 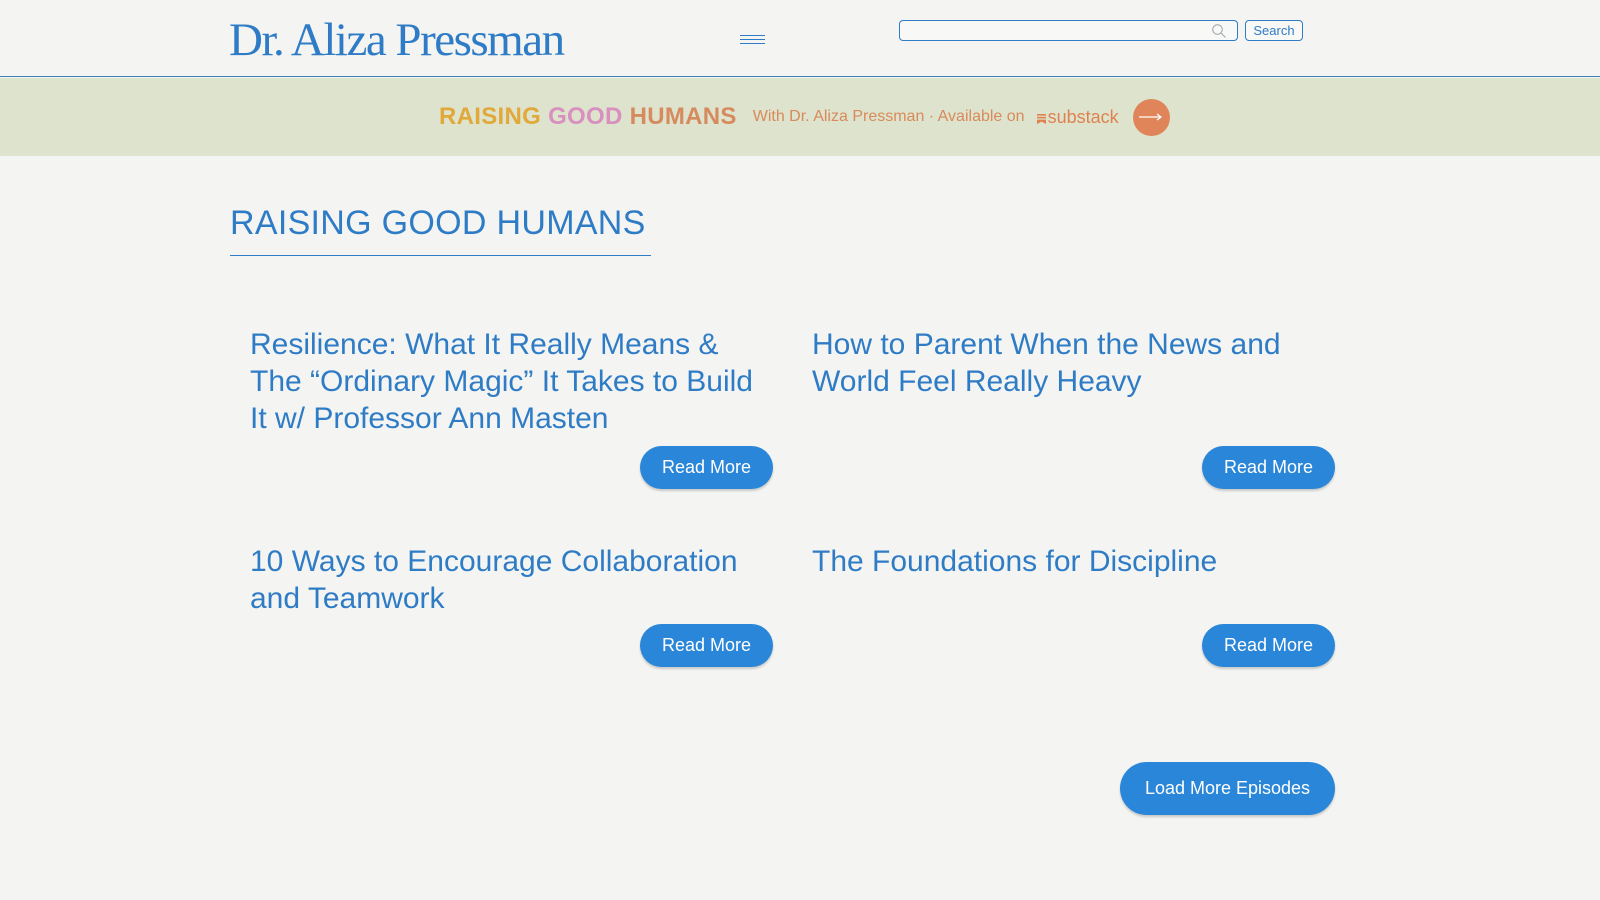 I want to click on load-more-episodes-button: Load More Episodes, so click(x=1227, y=788).